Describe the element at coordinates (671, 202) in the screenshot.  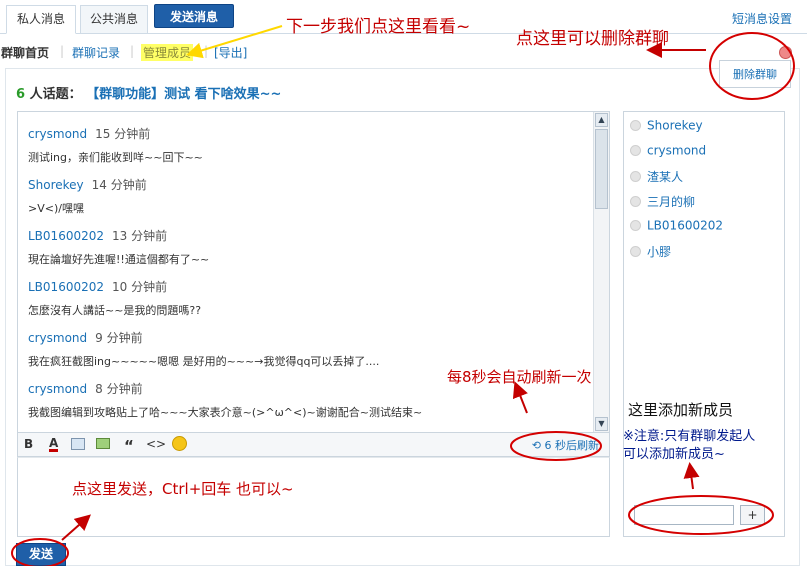
I see `member-name: 三月的柳` at that location.